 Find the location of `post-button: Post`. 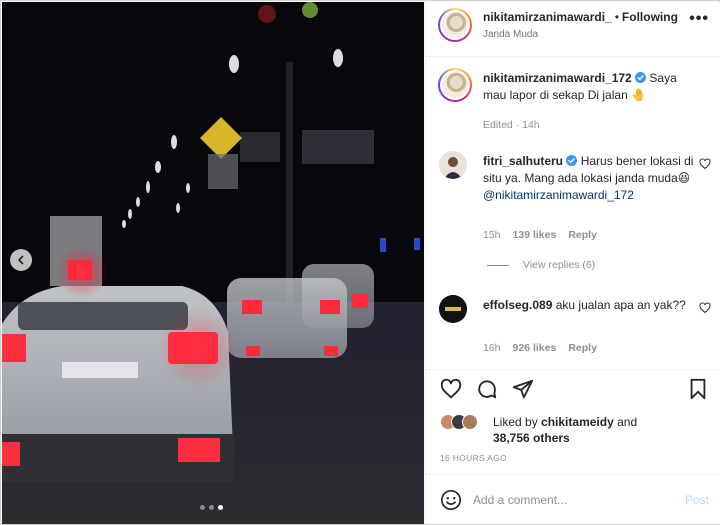

post-button: Post is located at coordinates (697, 500).